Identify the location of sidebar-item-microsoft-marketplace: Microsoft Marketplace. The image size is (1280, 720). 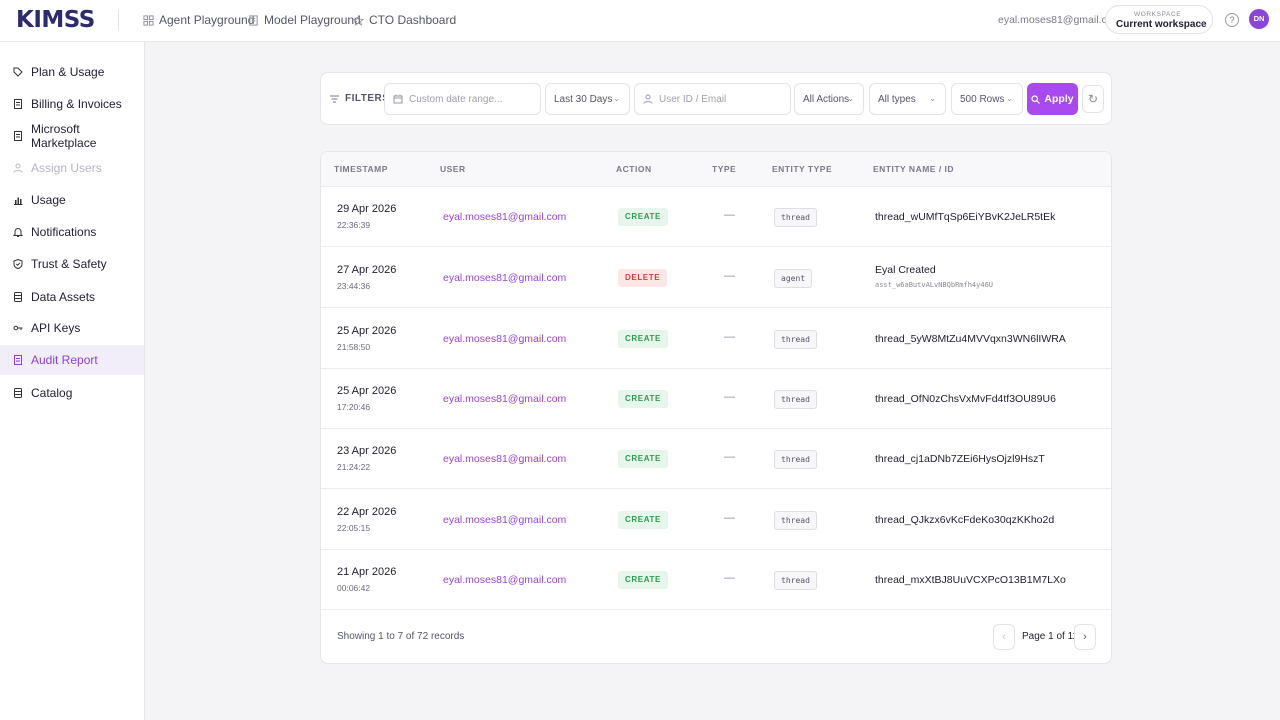
(72, 136).